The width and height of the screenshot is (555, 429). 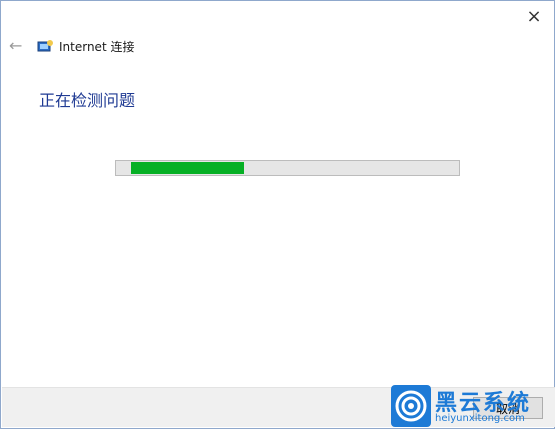 I want to click on progress-fill, so click(x=187, y=168).